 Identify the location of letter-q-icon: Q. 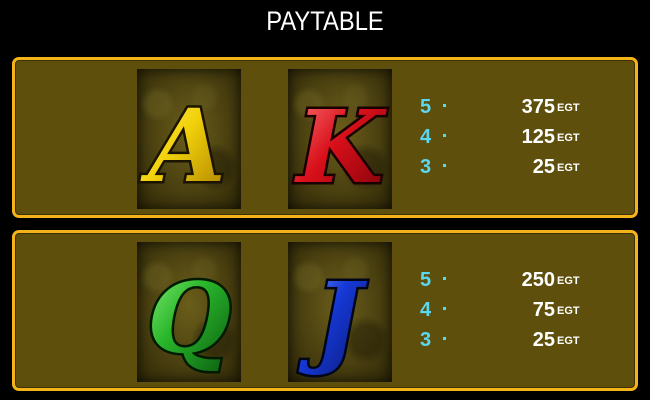
(189, 319).